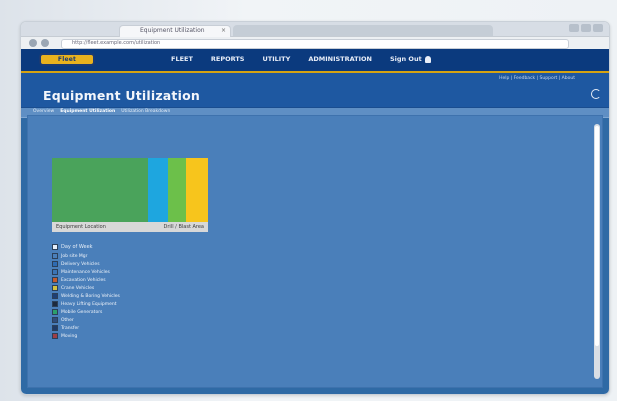  Describe the element at coordinates (228, 59) in the screenshot. I see `nav-reports: REPORTS` at that location.